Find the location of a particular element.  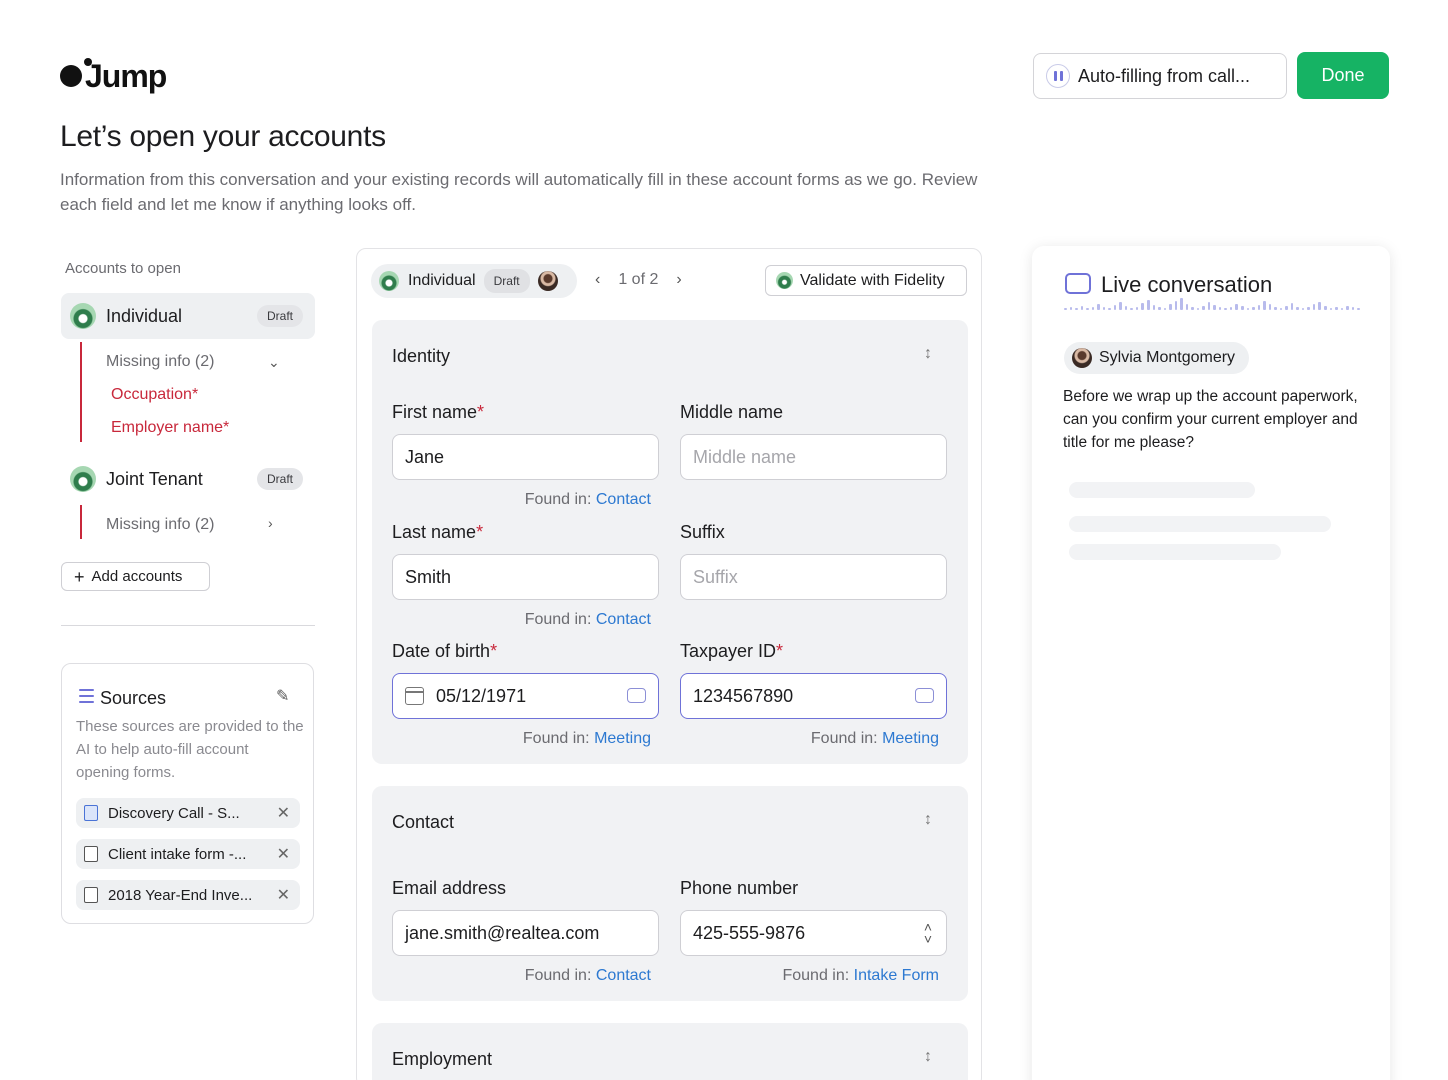

speaker-chip: Sylvia Montgomery is located at coordinates (1157, 358).